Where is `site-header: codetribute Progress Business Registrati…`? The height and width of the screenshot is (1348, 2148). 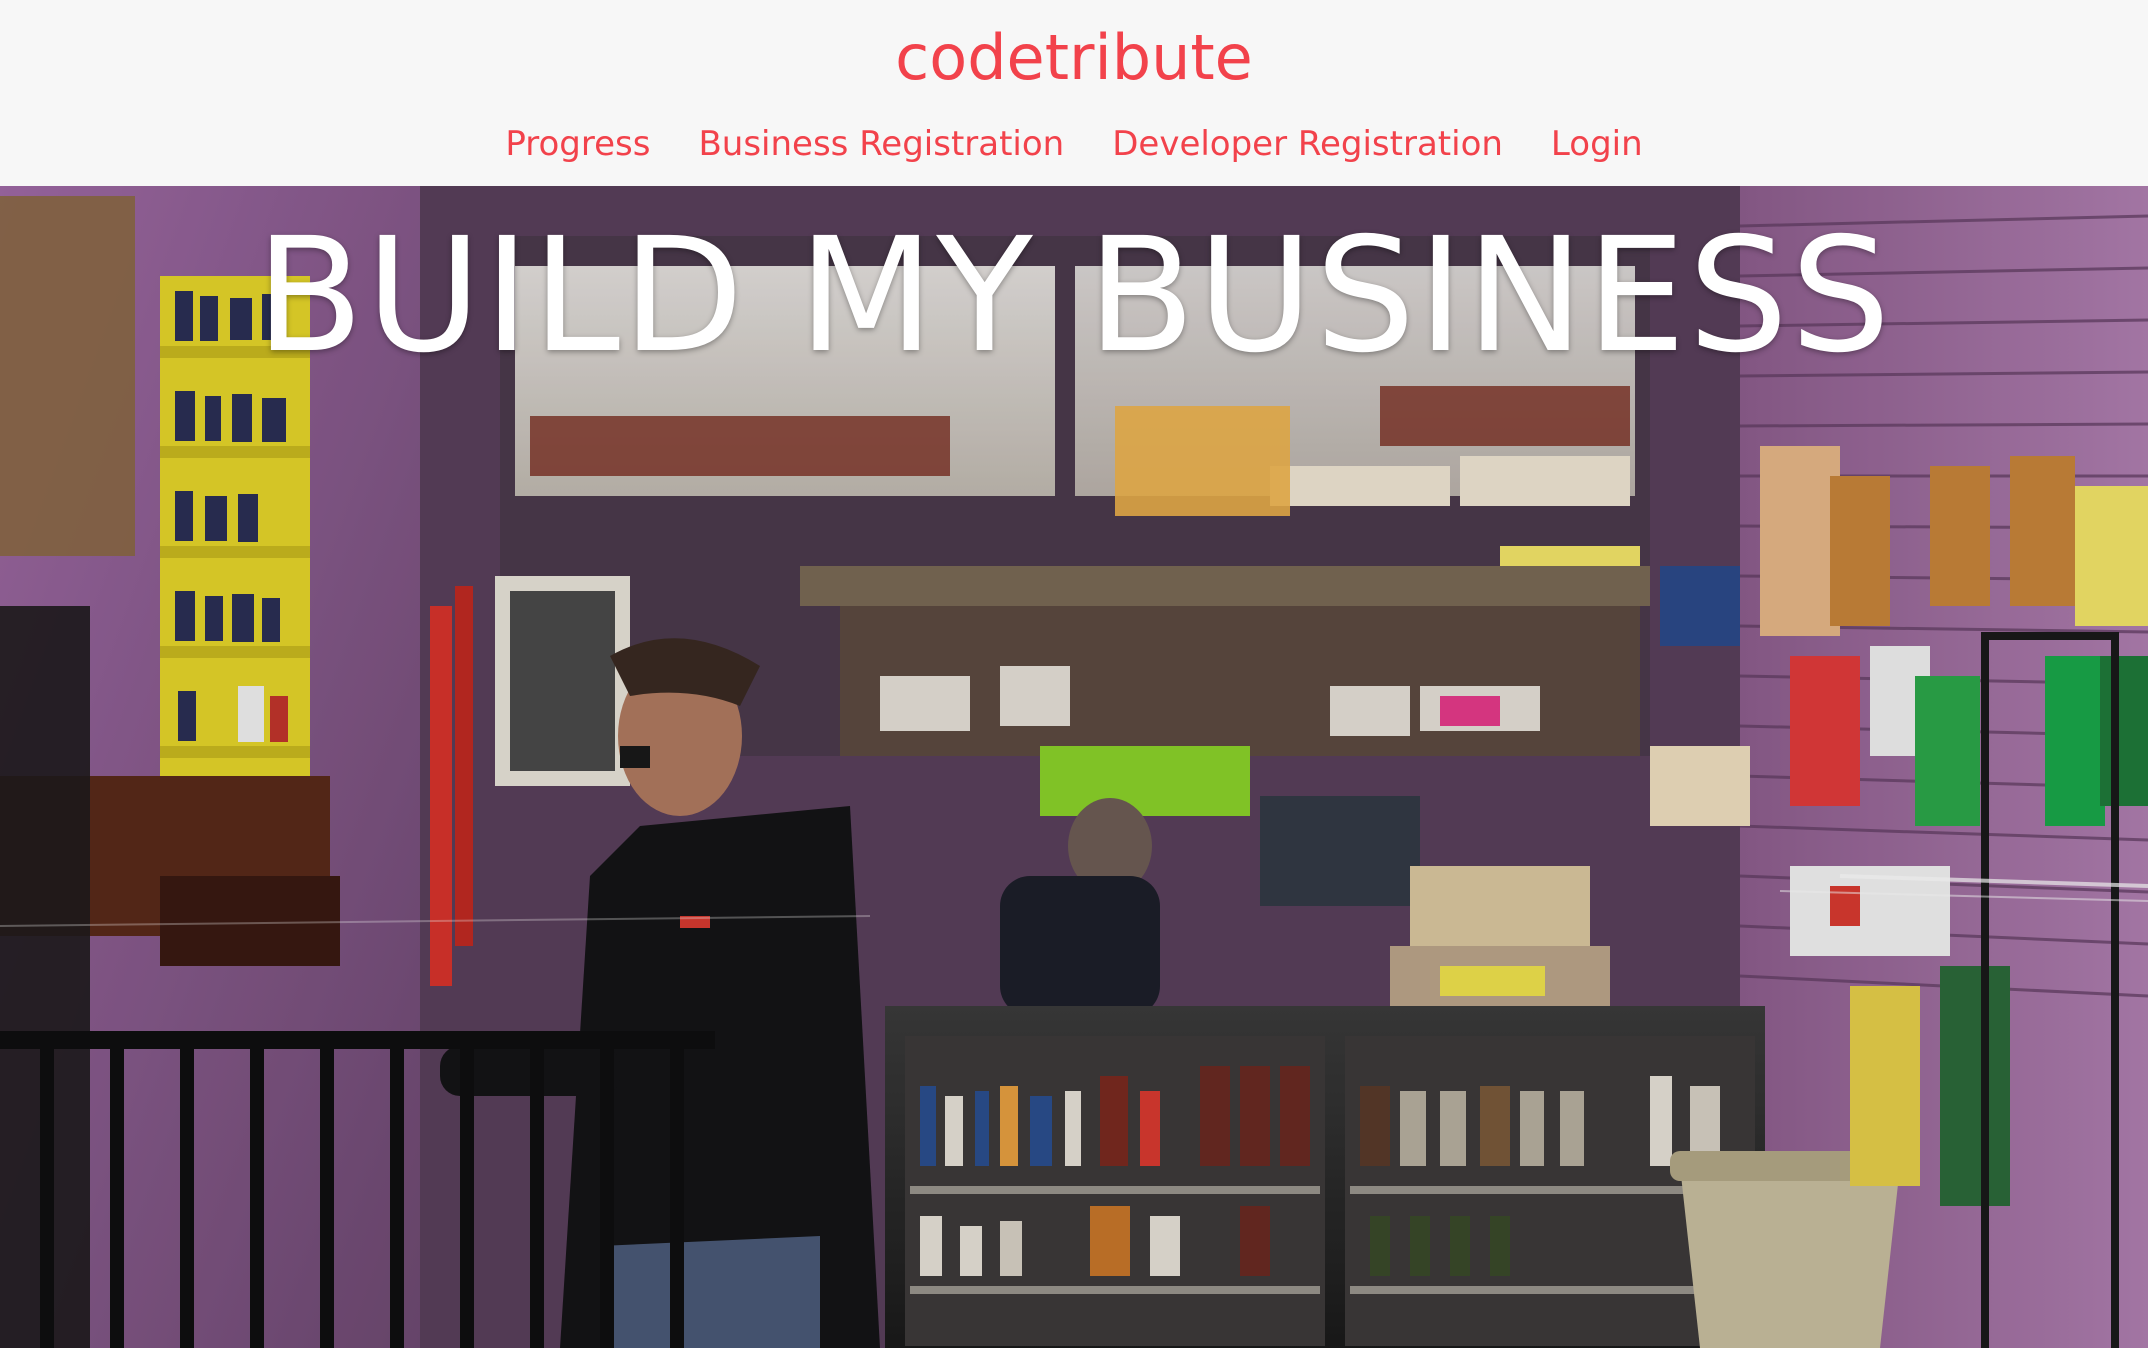 site-header: codetribute Progress Business Registrati… is located at coordinates (1074, 93).